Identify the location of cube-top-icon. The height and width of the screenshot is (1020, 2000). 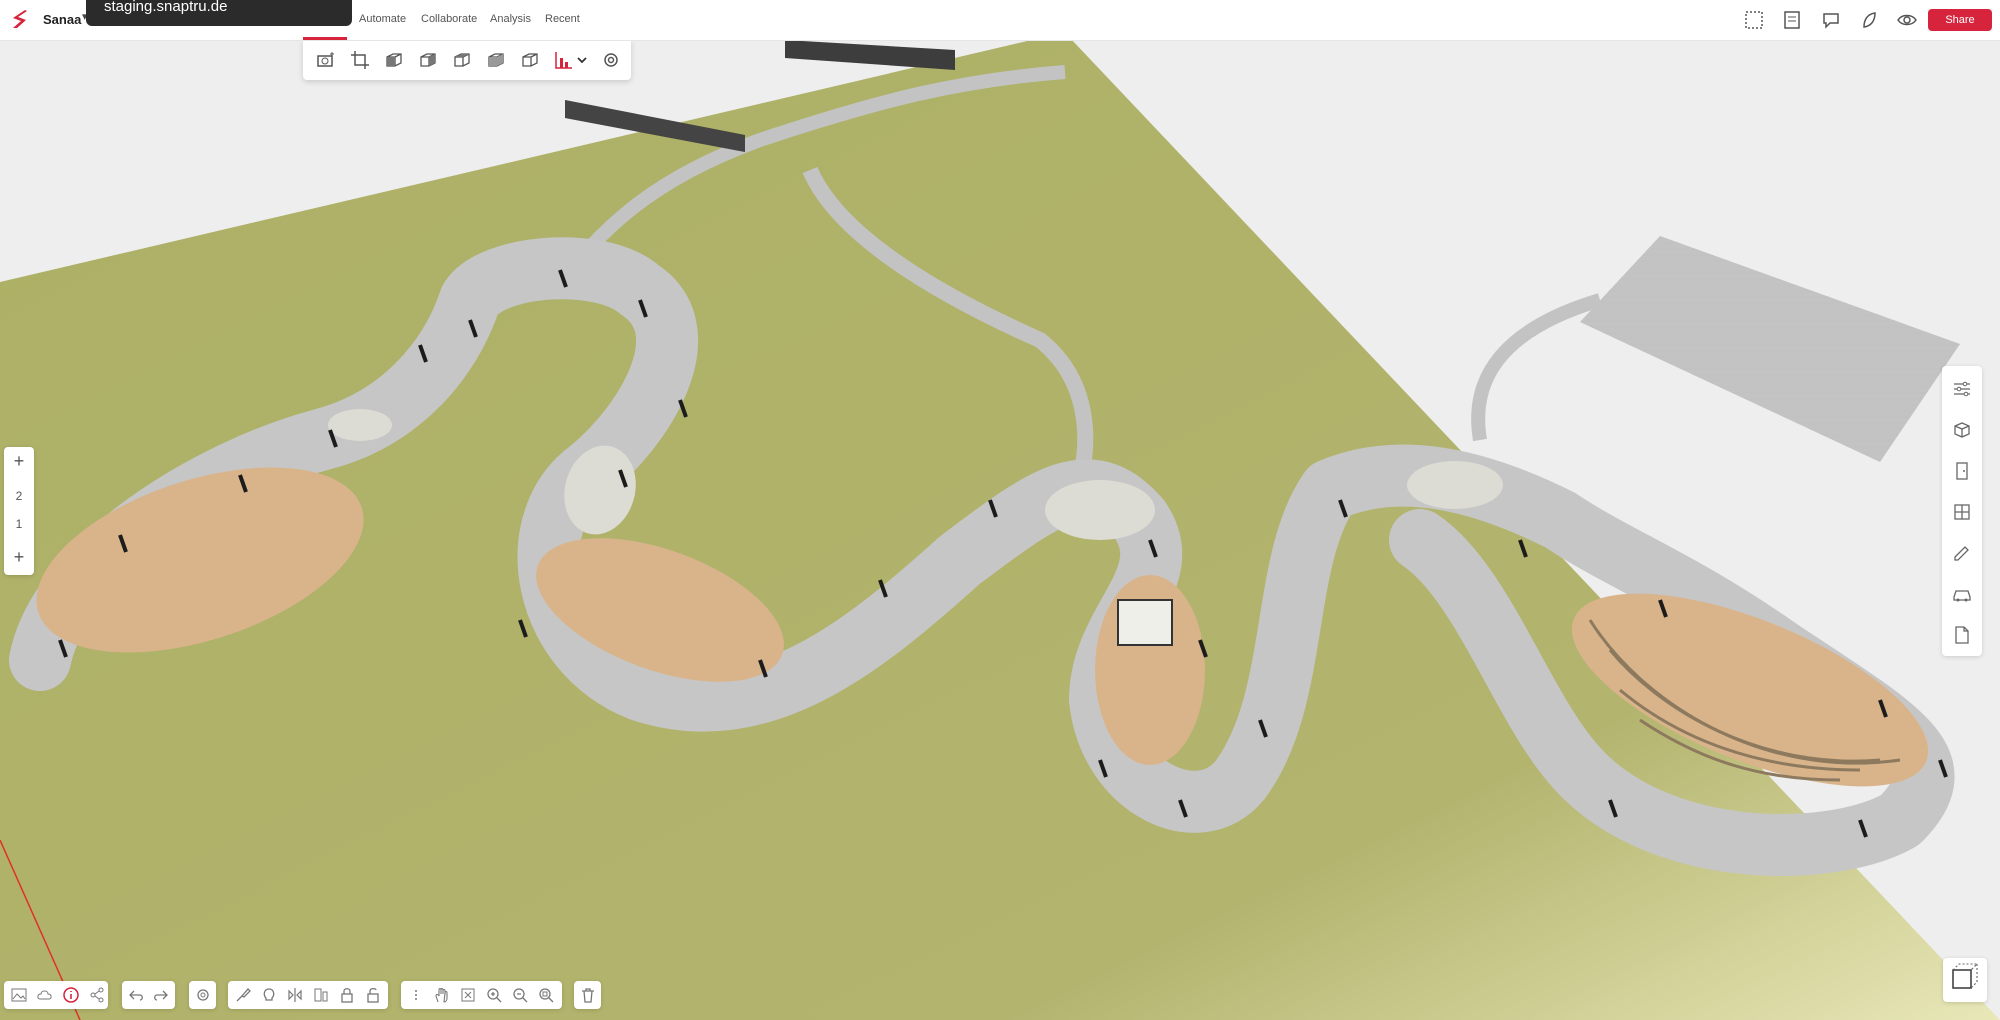
(462, 60).